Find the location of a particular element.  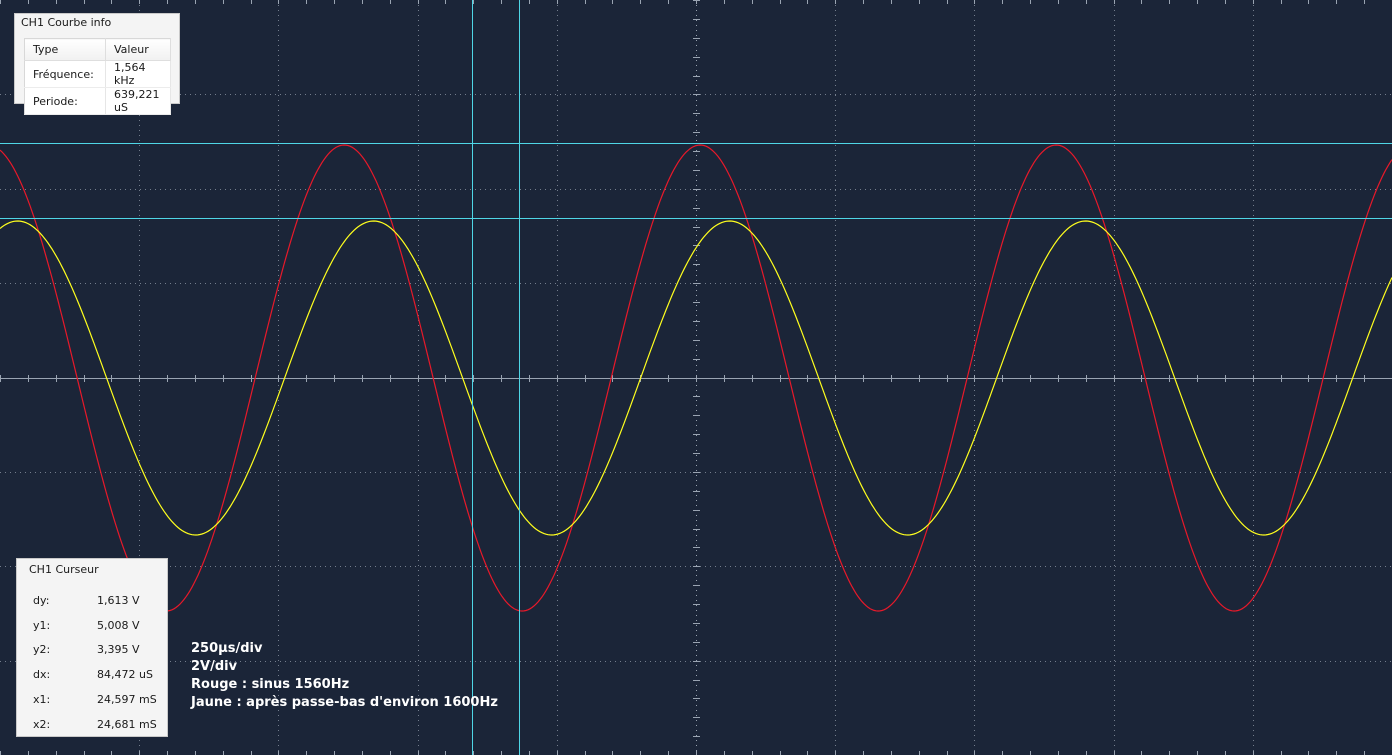

table-row: Fréquence: 1,564 kHz is located at coordinates (97, 74).